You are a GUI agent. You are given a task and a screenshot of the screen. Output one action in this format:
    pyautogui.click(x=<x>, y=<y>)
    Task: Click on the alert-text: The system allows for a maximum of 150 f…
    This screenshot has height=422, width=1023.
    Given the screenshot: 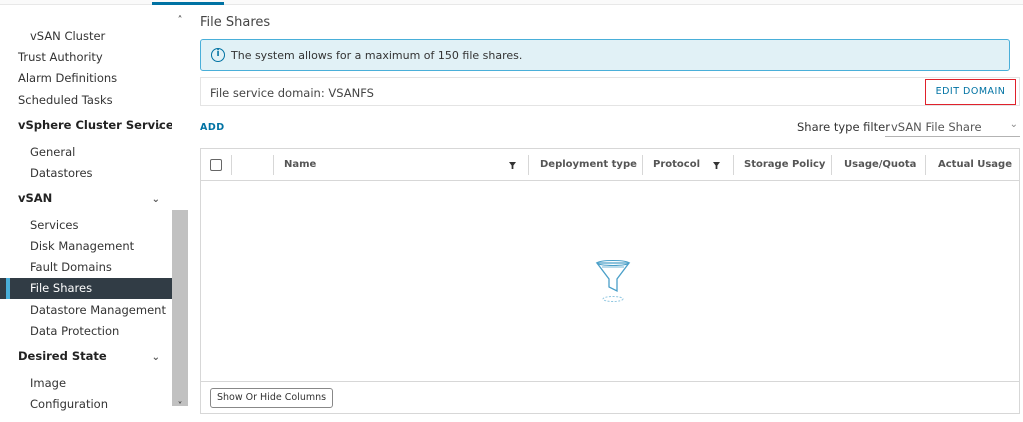 What is the action you would take?
    pyautogui.click(x=377, y=55)
    